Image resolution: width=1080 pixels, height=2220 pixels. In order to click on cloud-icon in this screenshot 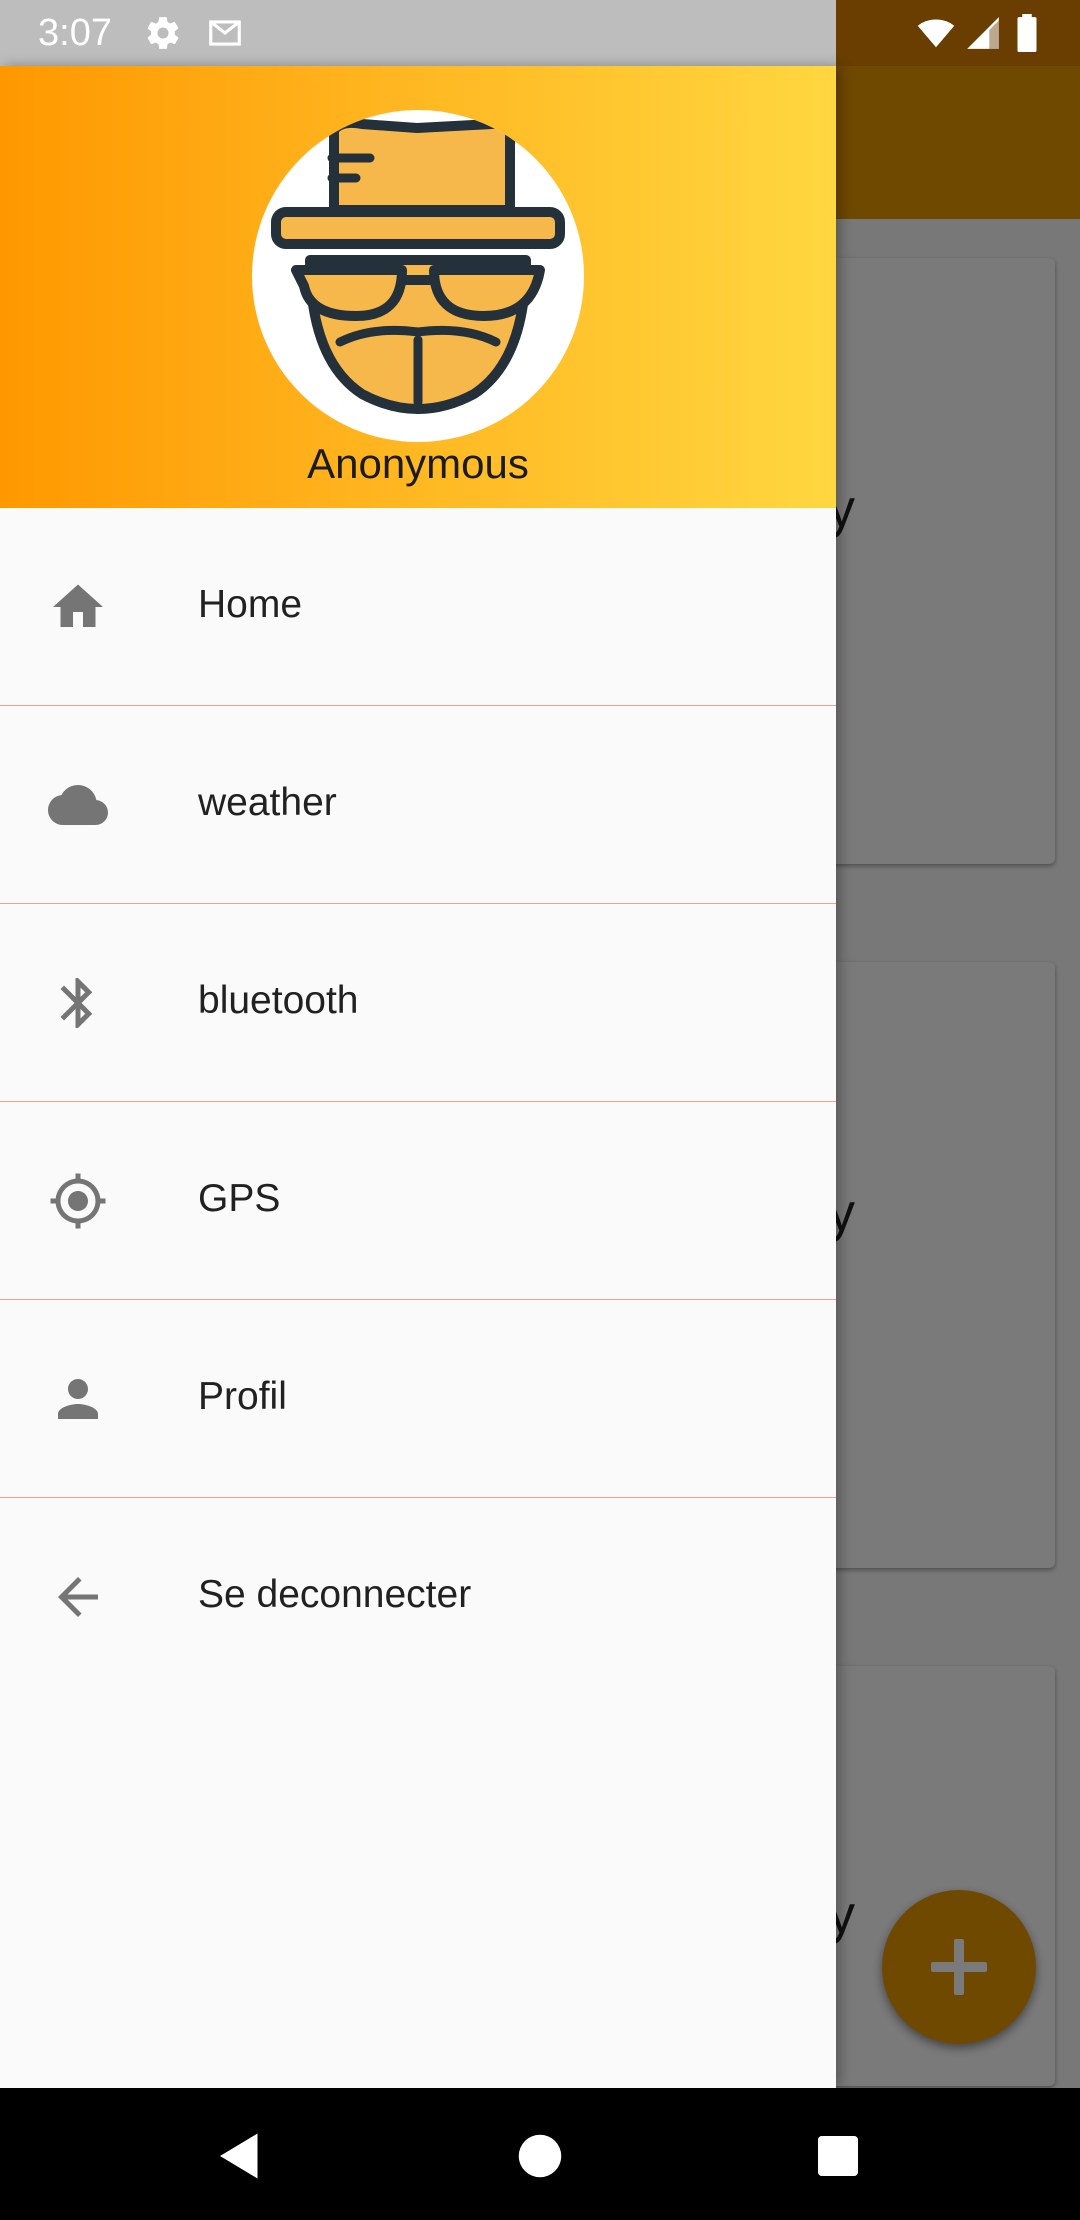, I will do `click(78, 805)`.